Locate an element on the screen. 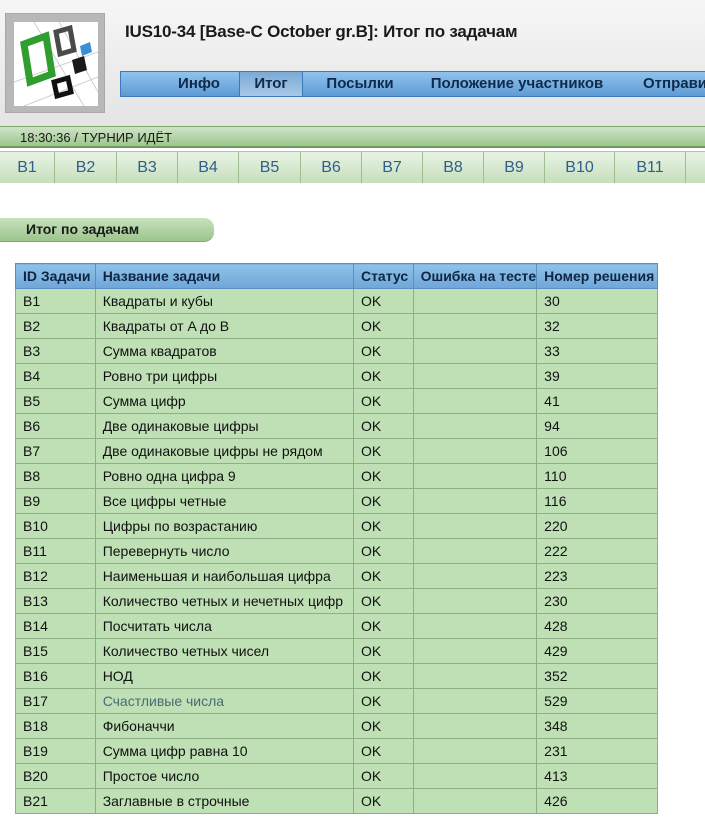 The width and height of the screenshot is (705, 834). cell-id: B10 is located at coordinates (55, 526).